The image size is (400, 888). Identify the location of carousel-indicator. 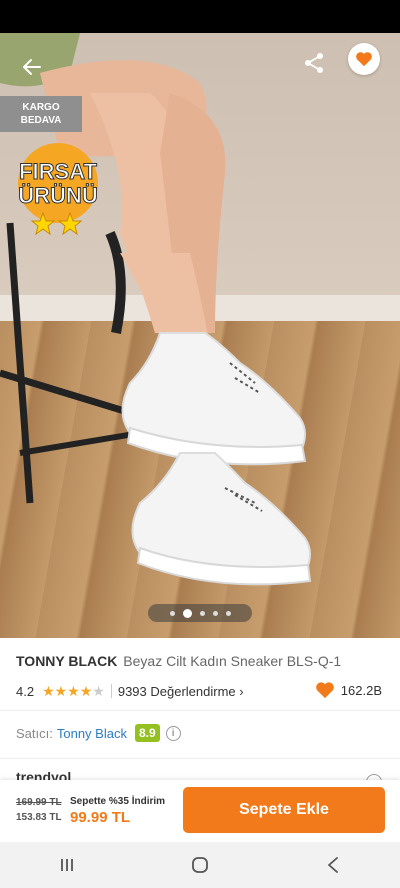
(200, 613).